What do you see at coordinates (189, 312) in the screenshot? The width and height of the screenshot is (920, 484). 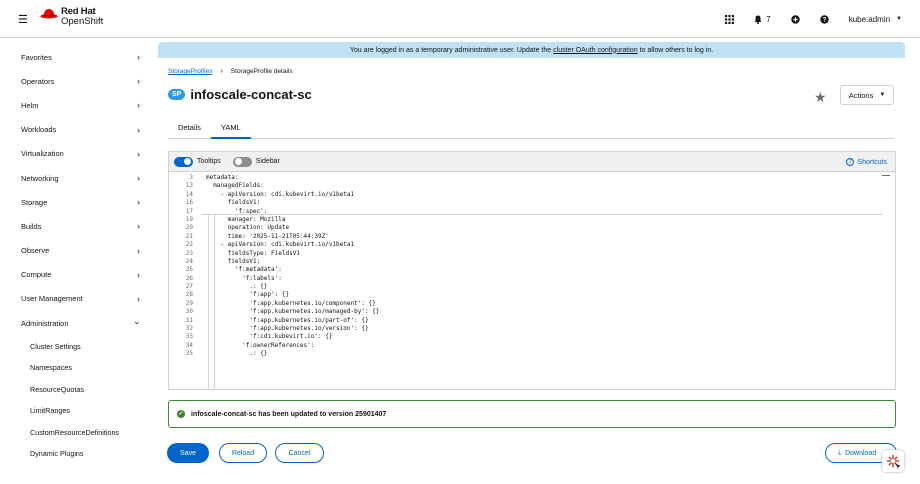 I see `line-number: 30` at bounding box center [189, 312].